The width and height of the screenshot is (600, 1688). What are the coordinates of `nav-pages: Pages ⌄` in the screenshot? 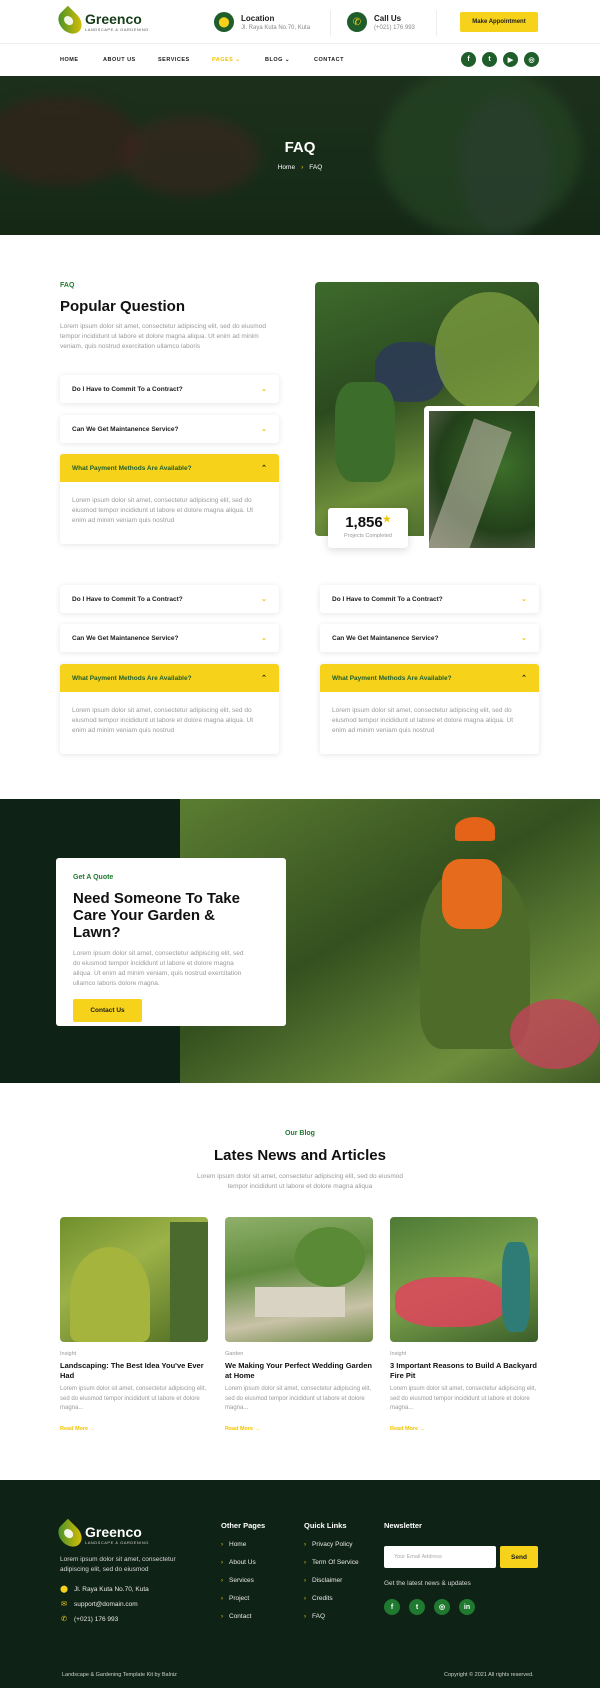 It's located at (226, 60).